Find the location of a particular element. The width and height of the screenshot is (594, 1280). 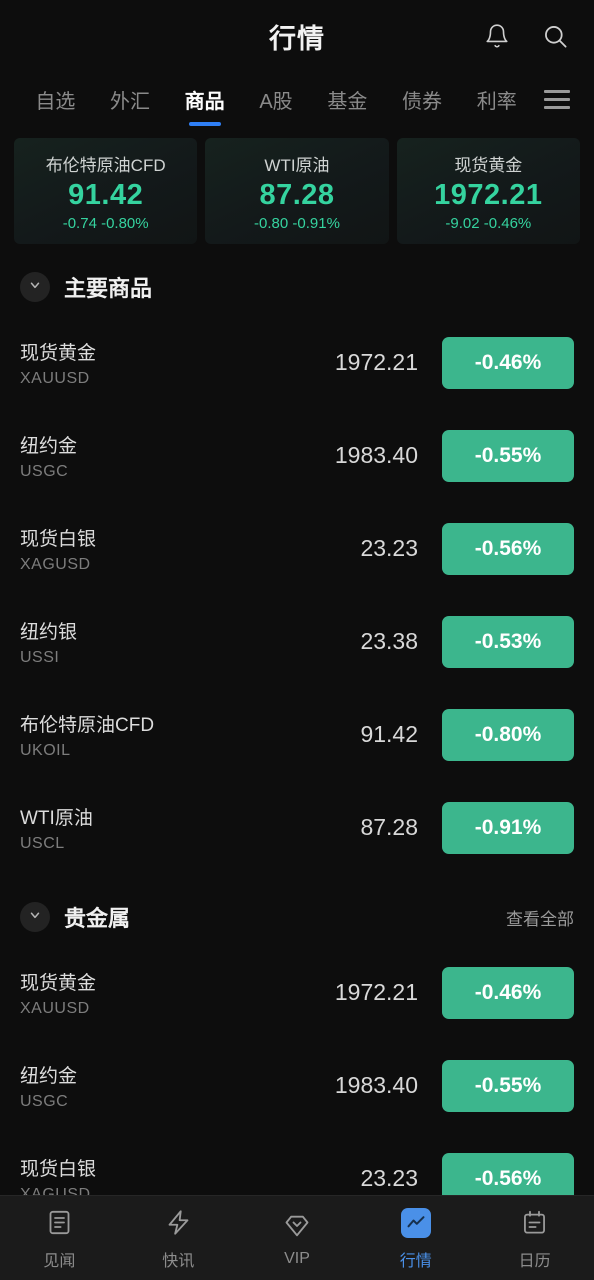

notification-bell-button is located at coordinates (497, 36).